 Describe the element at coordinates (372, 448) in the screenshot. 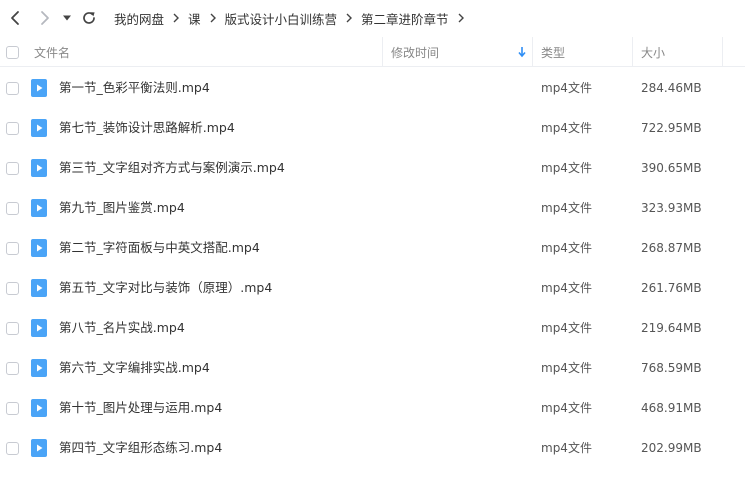

I see `table-row: 第四节_文字组形态练习.mp4 mp4文件 202.99MB` at that location.